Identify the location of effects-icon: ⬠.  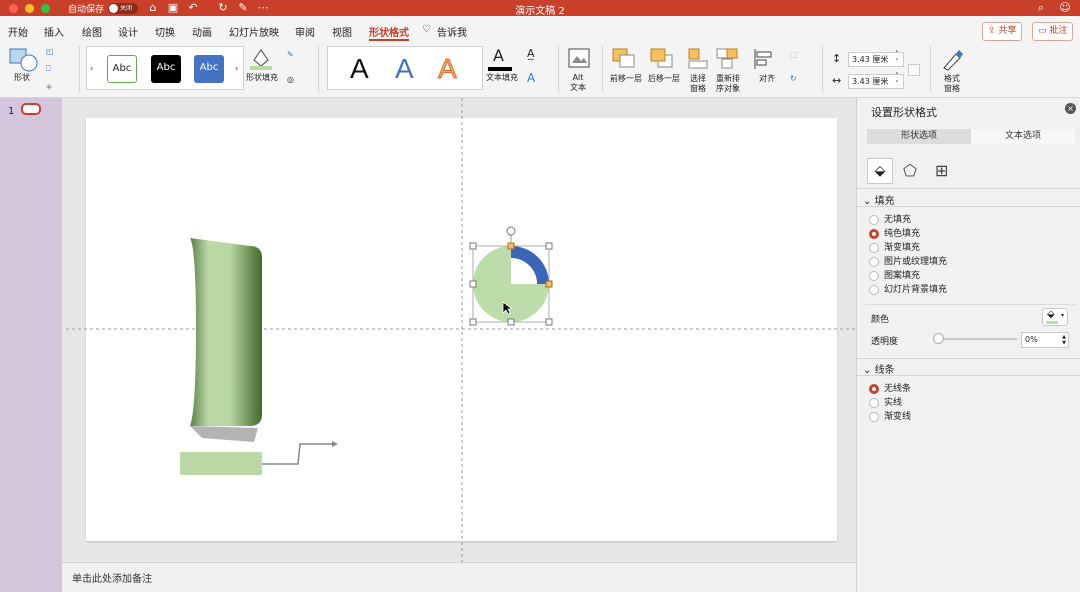
(910, 170).